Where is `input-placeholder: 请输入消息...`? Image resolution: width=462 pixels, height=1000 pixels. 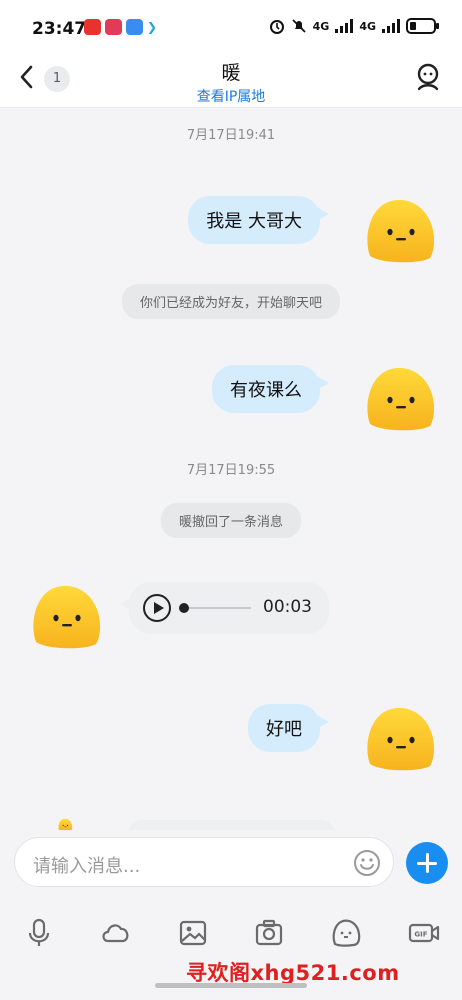 input-placeholder: 请输入消息... is located at coordinates (87, 866).